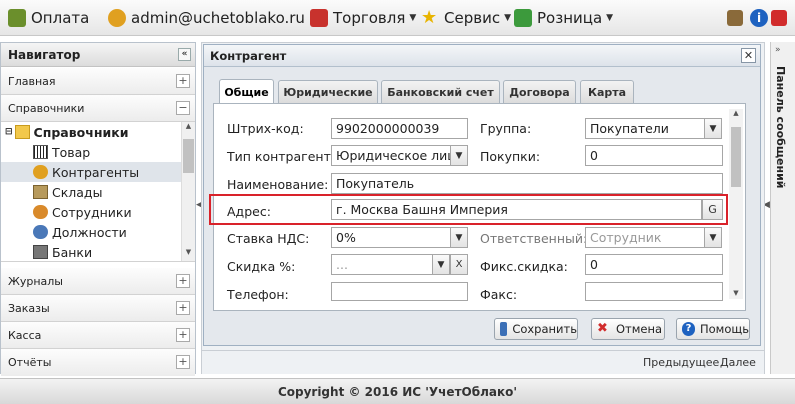 Image resolution: width=795 pixels, height=404 pixels. What do you see at coordinates (440, 91) in the screenshot?
I see `tab-bank-account: Банковский счет` at bounding box center [440, 91].